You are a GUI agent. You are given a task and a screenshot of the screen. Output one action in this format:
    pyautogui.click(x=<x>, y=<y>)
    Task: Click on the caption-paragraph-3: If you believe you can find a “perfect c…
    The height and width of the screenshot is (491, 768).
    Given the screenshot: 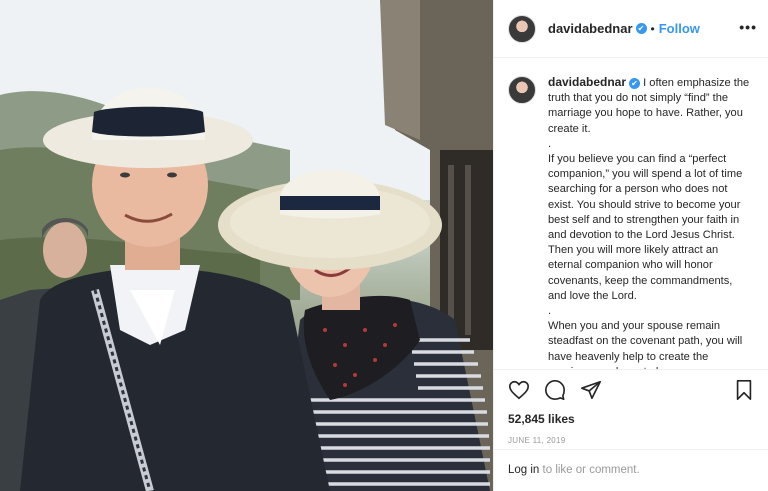 What is the action you would take?
    pyautogui.click(x=645, y=227)
    